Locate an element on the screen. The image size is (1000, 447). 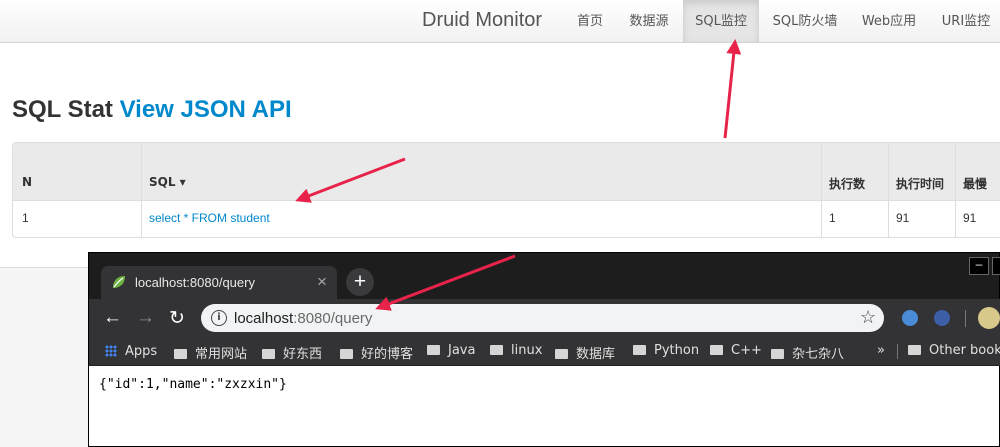
address-bar: i localhost:8080/query ☆ is located at coordinates (542, 318).